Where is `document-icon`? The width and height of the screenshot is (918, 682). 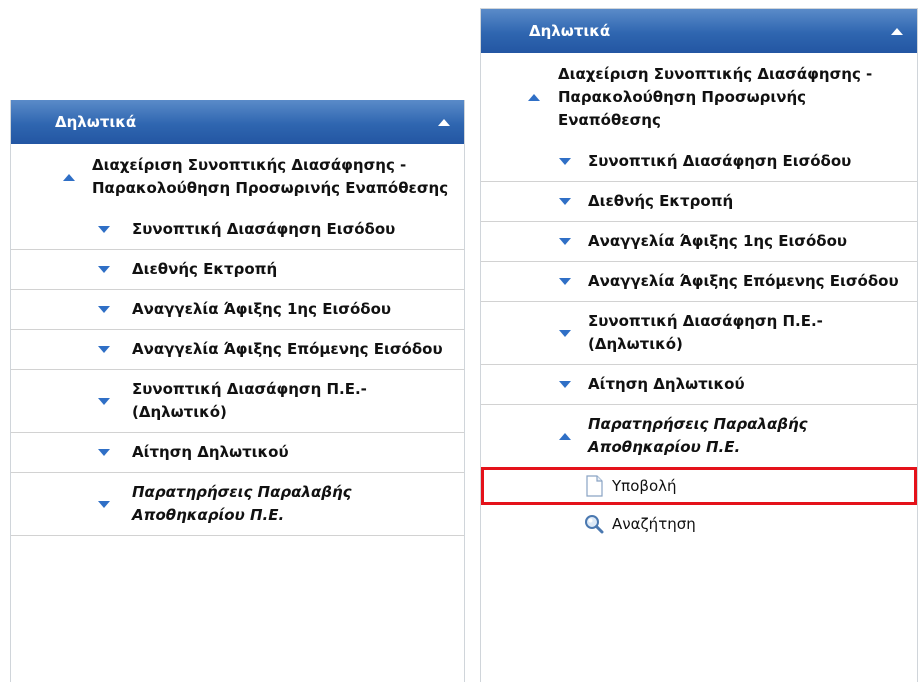 document-icon is located at coordinates (594, 486).